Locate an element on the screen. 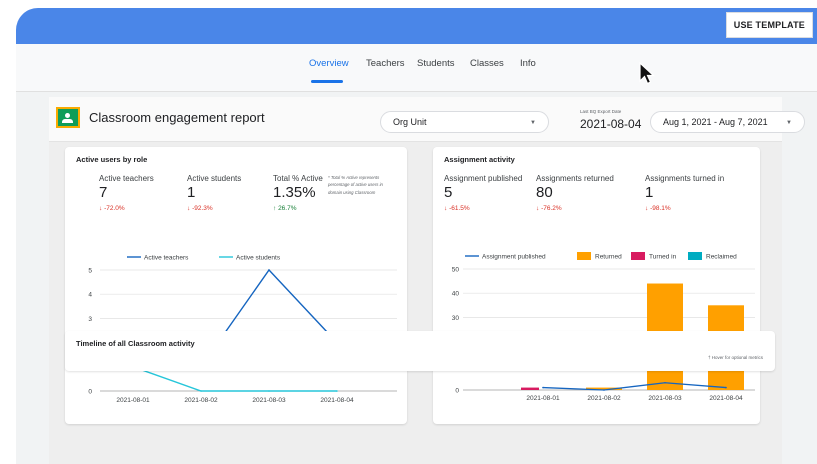  card-title: Timeline of all Classroom activity is located at coordinates (135, 343).